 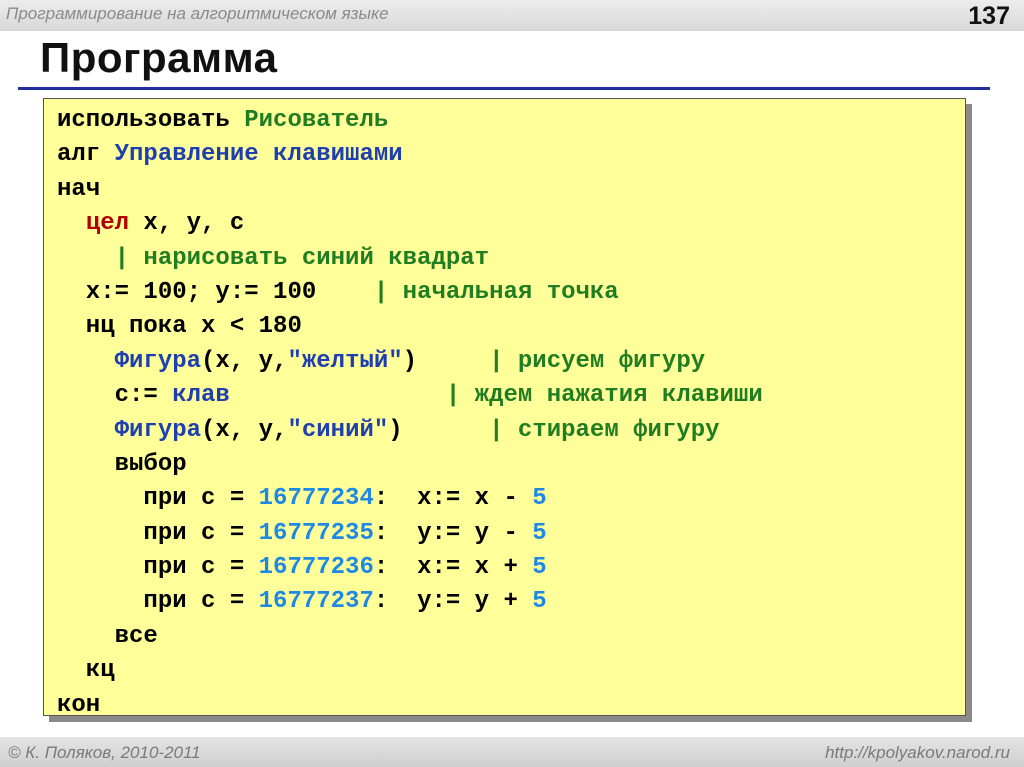 I want to click on code-token: | нарисовать синий квадрат, so click(x=302, y=258).